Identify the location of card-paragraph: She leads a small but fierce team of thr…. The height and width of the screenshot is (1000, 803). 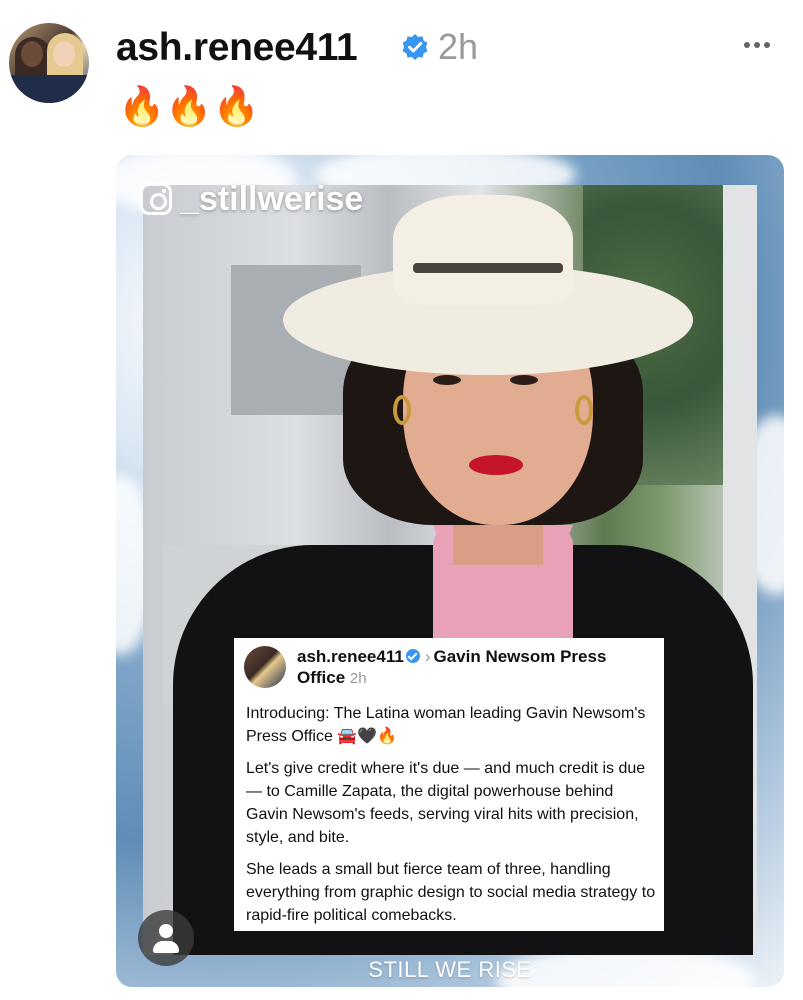
(451, 892).